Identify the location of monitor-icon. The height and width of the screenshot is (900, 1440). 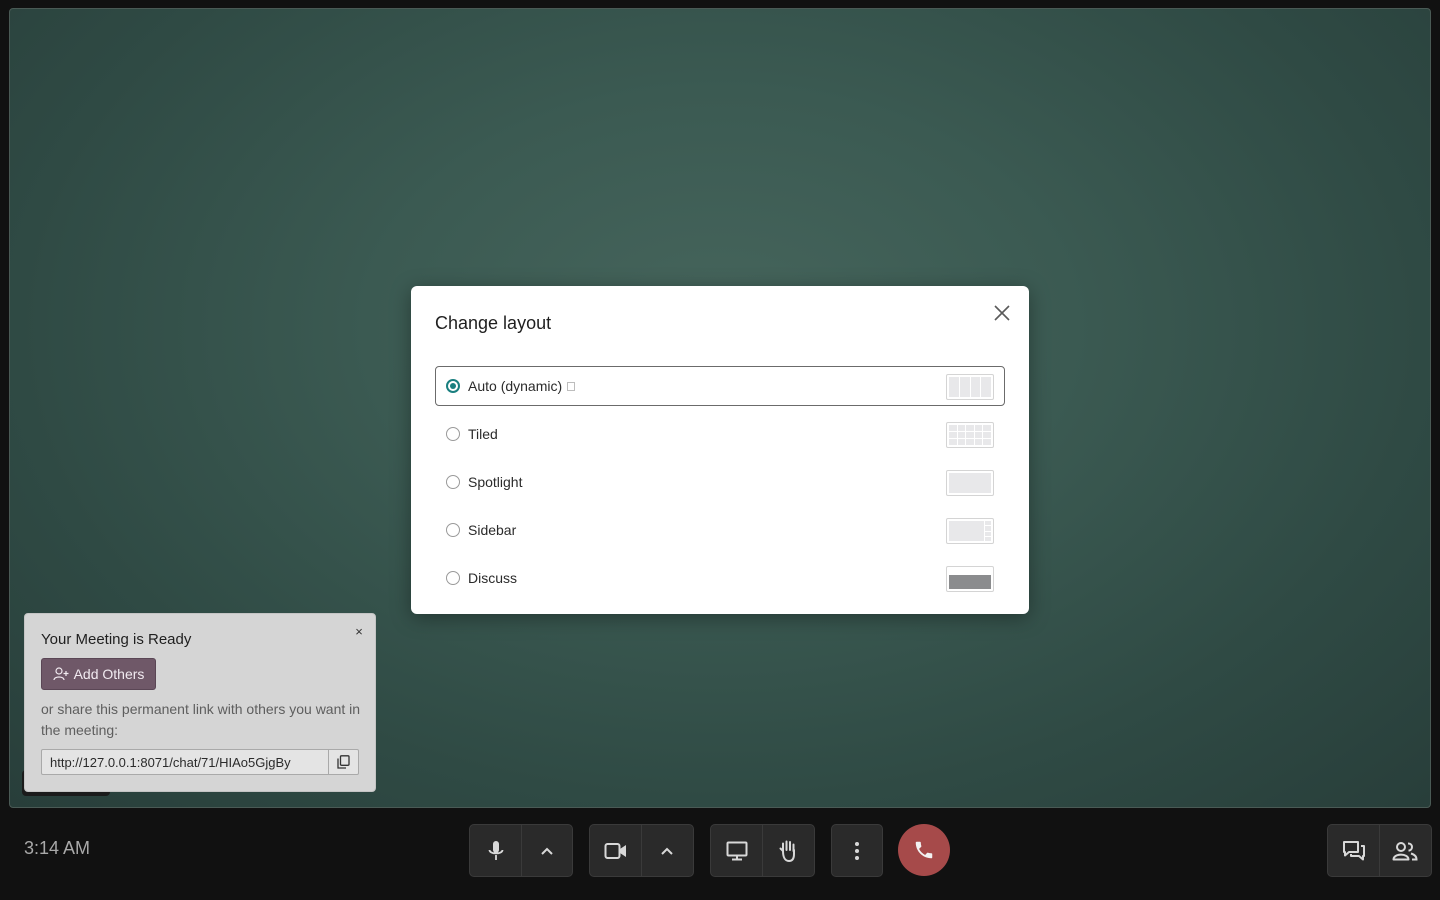
(736, 850).